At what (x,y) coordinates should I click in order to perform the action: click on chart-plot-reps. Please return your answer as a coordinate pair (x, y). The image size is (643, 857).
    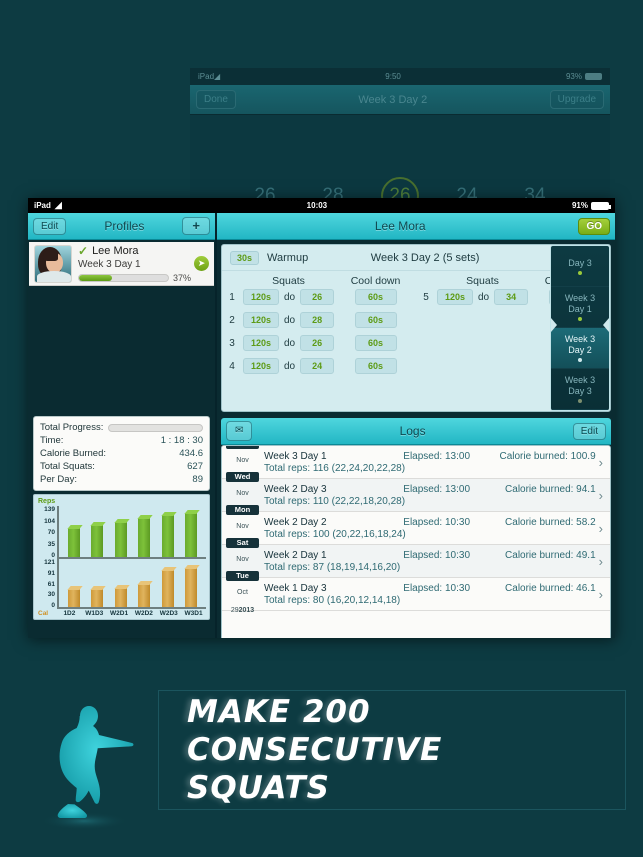
    Looking at the image, I should click on (131, 532).